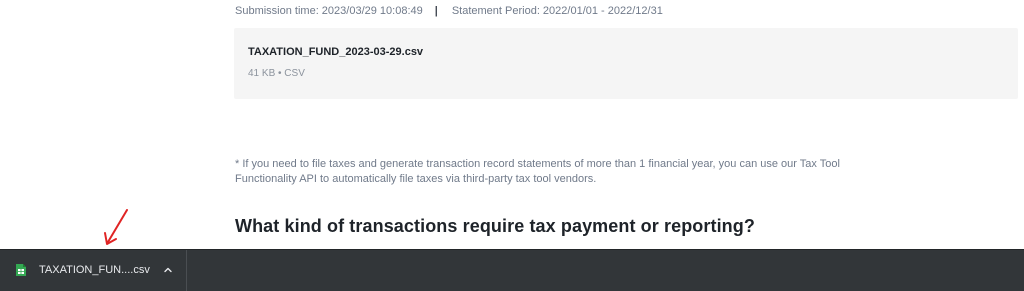  What do you see at coordinates (329, 11) in the screenshot?
I see `submission-time: Submission time: 2023/03/29 10:08:49` at bounding box center [329, 11].